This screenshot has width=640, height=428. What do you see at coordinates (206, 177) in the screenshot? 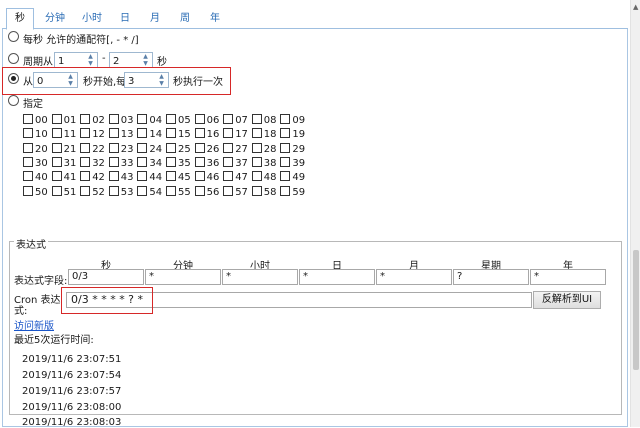
I see `second-checkbox: 46` at bounding box center [206, 177].